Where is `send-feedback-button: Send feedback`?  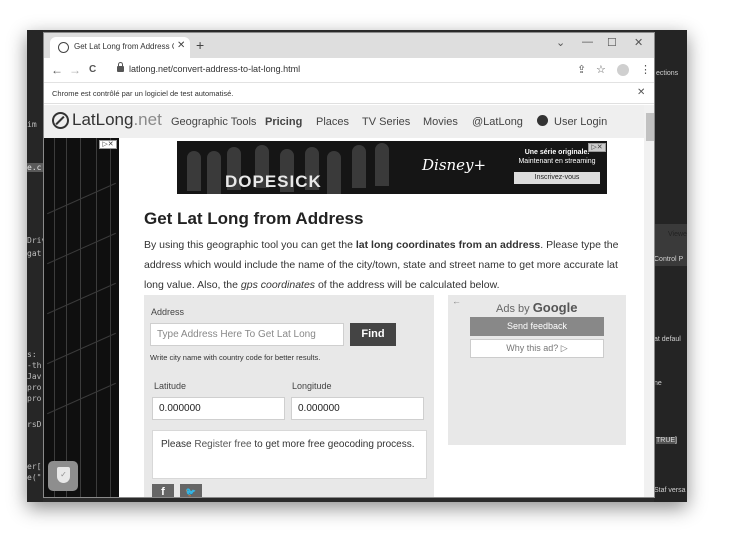 send-feedback-button: Send feedback is located at coordinates (537, 326).